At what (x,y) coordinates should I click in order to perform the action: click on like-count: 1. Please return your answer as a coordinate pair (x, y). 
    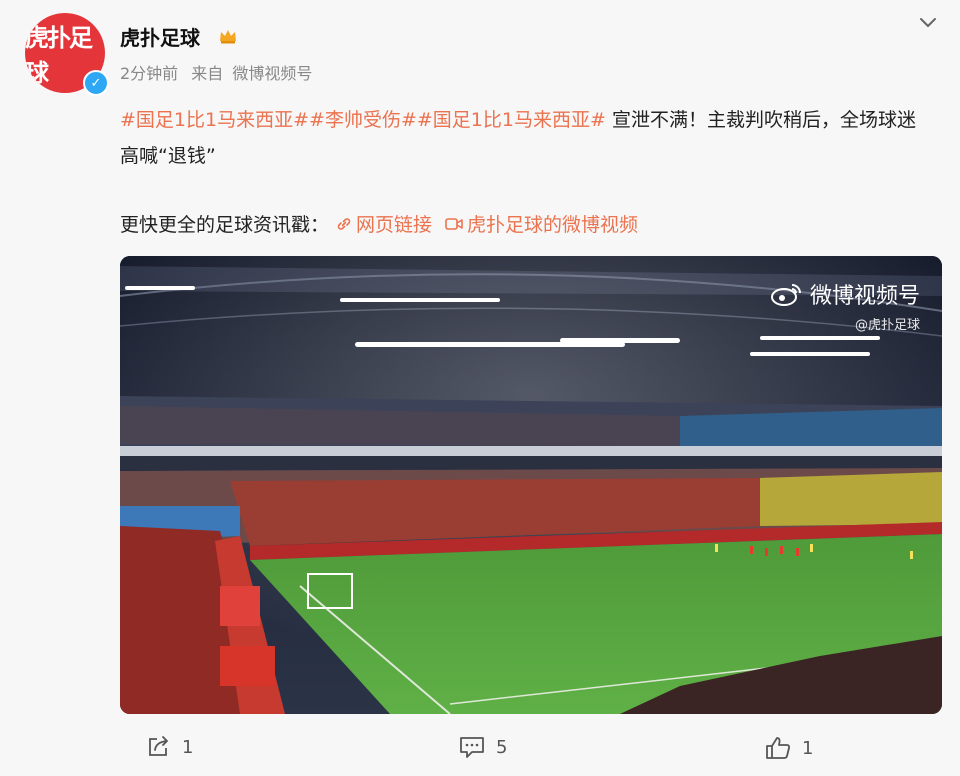
    Looking at the image, I should click on (808, 748).